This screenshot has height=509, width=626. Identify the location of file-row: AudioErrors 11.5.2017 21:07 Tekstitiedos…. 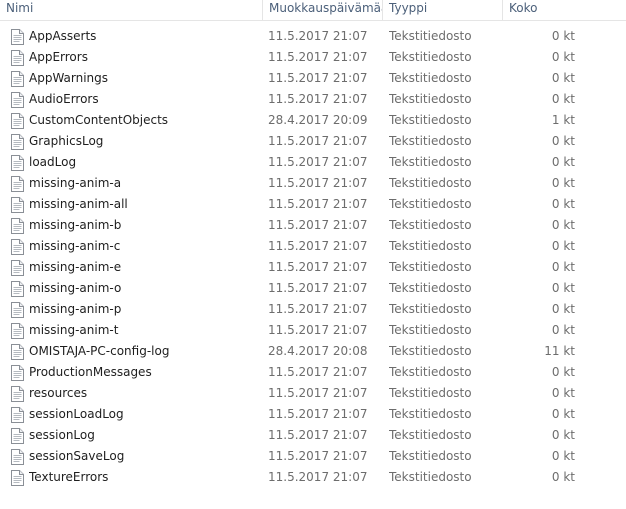
(295, 99).